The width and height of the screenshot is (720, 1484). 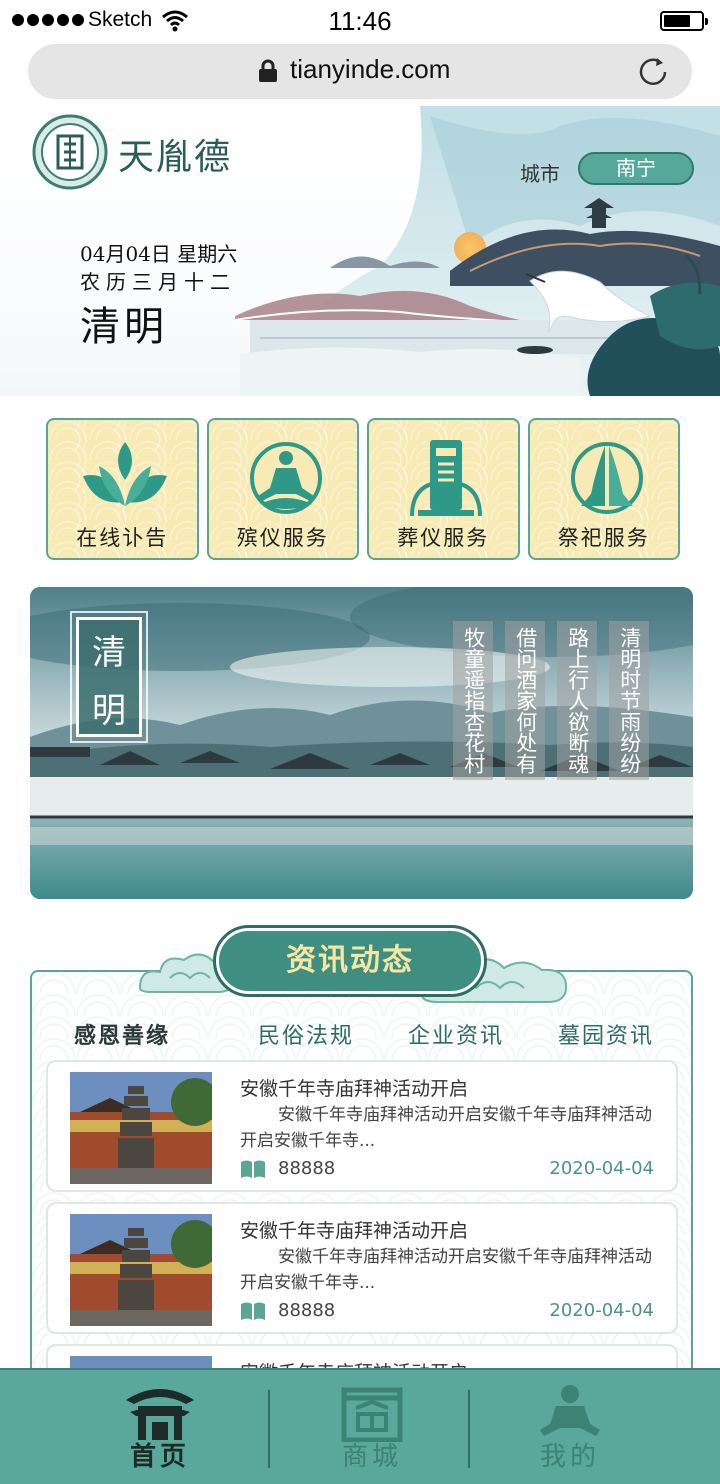 I want to click on poem-line-3: 借问酒家何处有, so click(x=525, y=700).